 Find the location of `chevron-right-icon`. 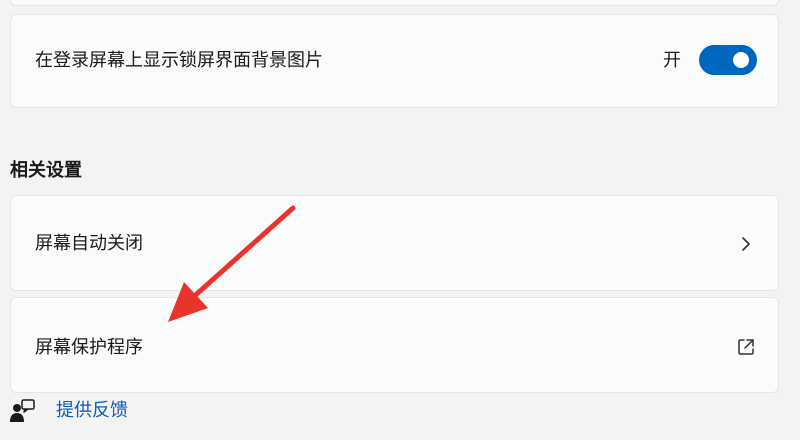

chevron-right-icon is located at coordinates (746, 244).